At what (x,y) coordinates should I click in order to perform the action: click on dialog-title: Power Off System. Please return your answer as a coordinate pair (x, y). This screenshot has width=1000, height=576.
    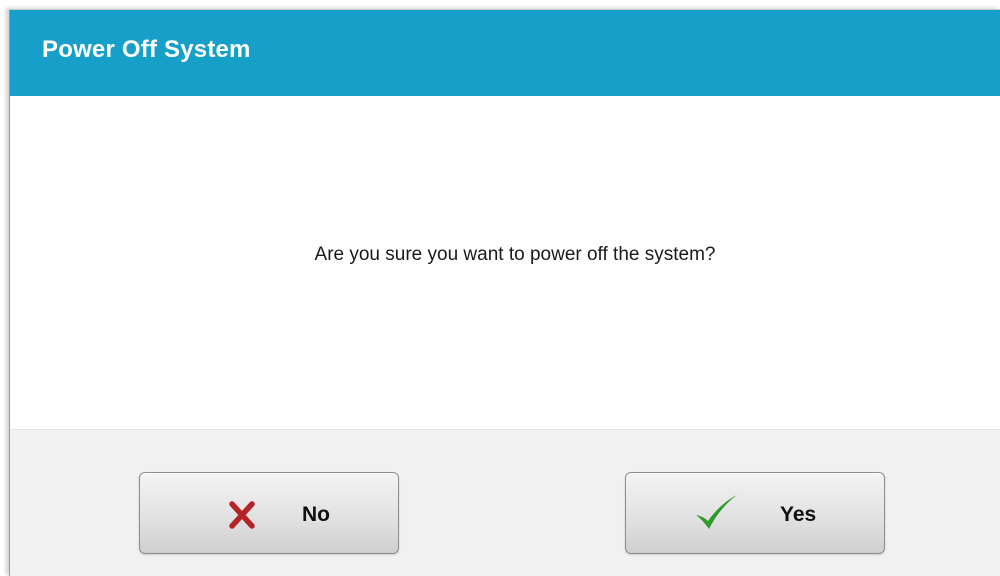
    Looking at the image, I should click on (146, 49).